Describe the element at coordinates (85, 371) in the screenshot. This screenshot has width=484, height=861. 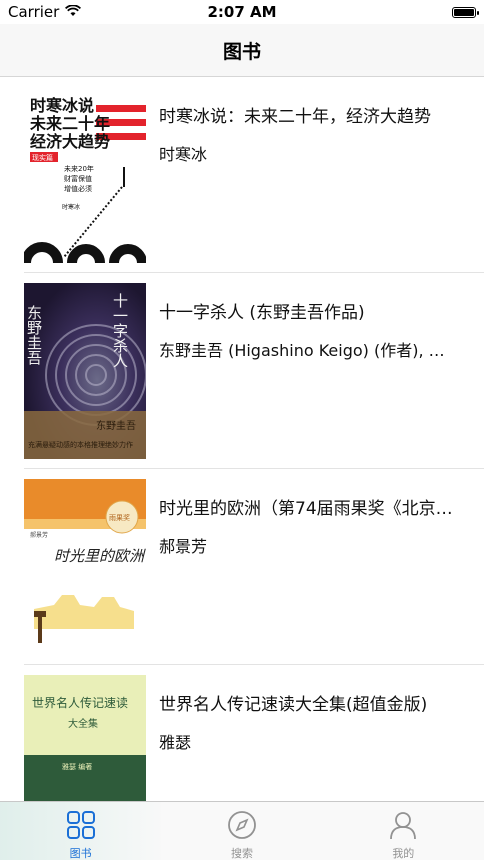
I see `book-cover: 东野圭吾 十一字杀人 东野圭吾 充满悬疑动感的本格推理绝妙力作` at that location.